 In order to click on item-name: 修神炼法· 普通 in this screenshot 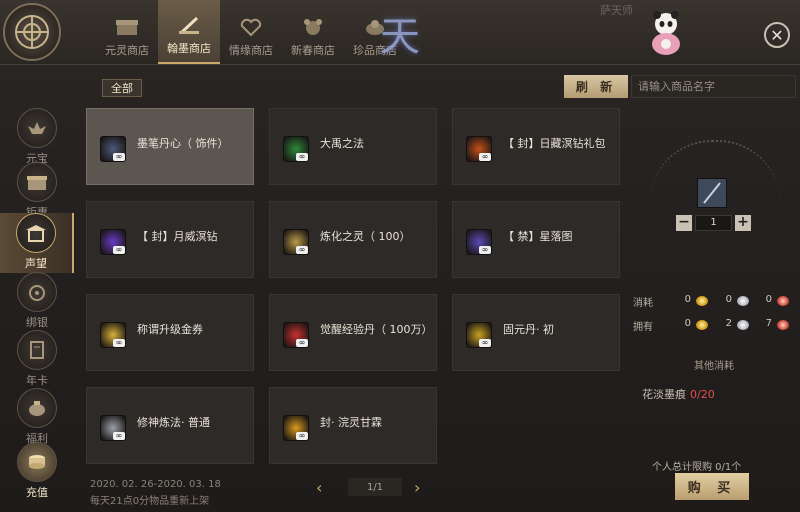, I will do `click(173, 422)`.